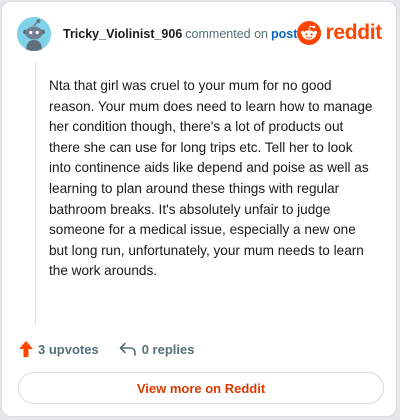 The image size is (400, 420). What do you see at coordinates (106, 349) in the screenshot?
I see `comment-actions: 3 upvotes 0 replies` at bounding box center [106, 349].